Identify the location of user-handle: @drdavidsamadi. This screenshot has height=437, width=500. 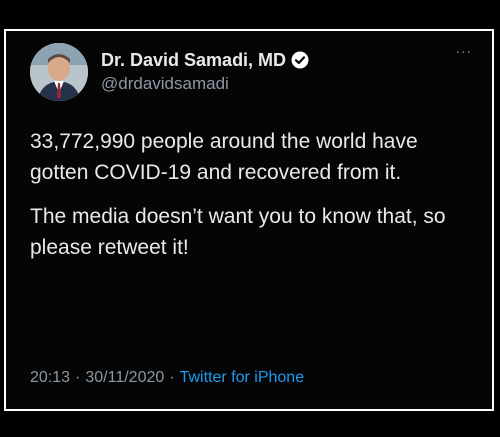
(205, 84).